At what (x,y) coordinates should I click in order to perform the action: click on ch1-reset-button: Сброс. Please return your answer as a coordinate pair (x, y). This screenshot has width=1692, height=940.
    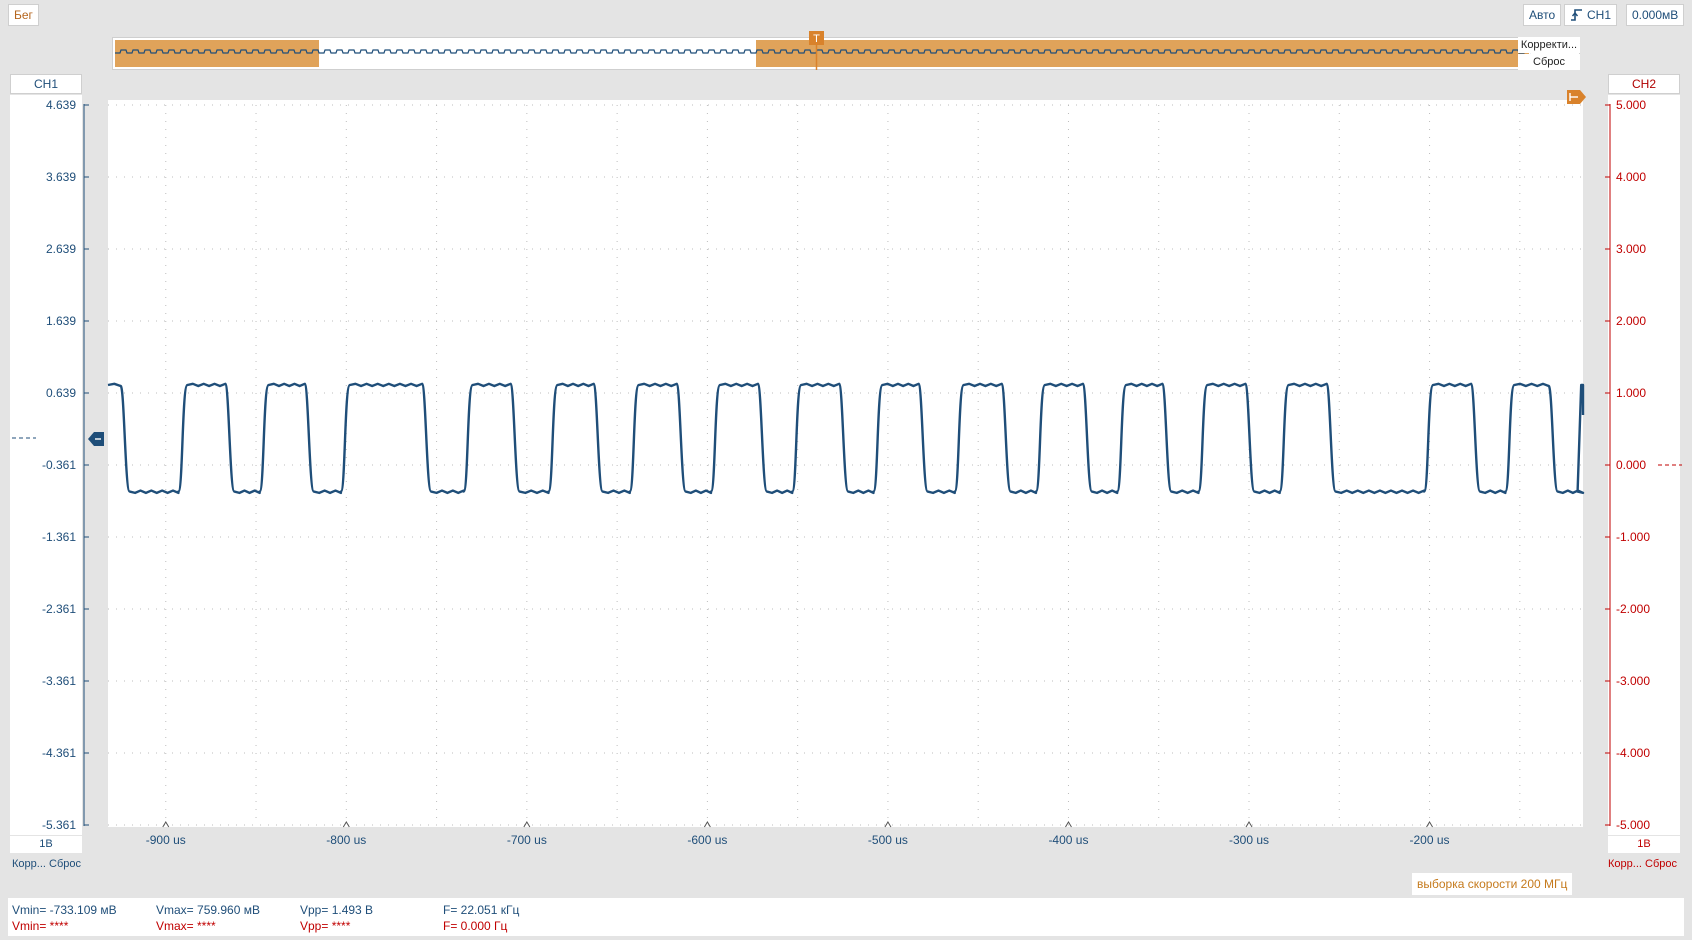
    Looking at the image, I should click on (65, 864).